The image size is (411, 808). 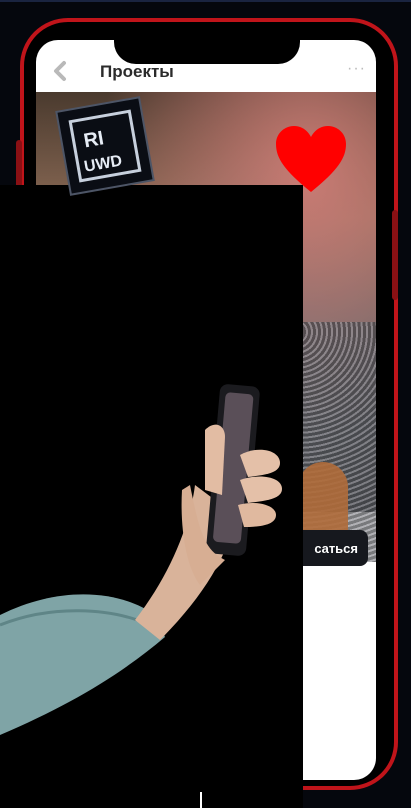 What do you see at coordinates (61, 71) in the screenshot?
I see `chevron-left-icon` at bounding box center [61, 71].